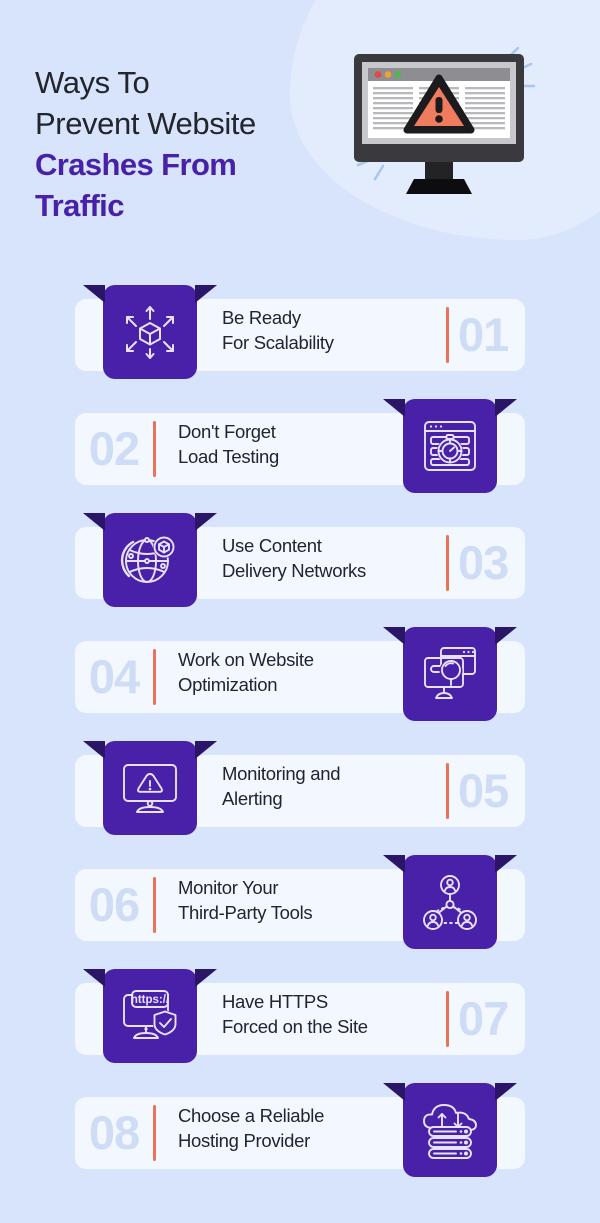 The image size is (600, 1223). What do you see at coordinates (337, 1014) in the screenshot?
I see `row-label: Have HTTPS Forced on the Site` at bounding box center [337, 1014].